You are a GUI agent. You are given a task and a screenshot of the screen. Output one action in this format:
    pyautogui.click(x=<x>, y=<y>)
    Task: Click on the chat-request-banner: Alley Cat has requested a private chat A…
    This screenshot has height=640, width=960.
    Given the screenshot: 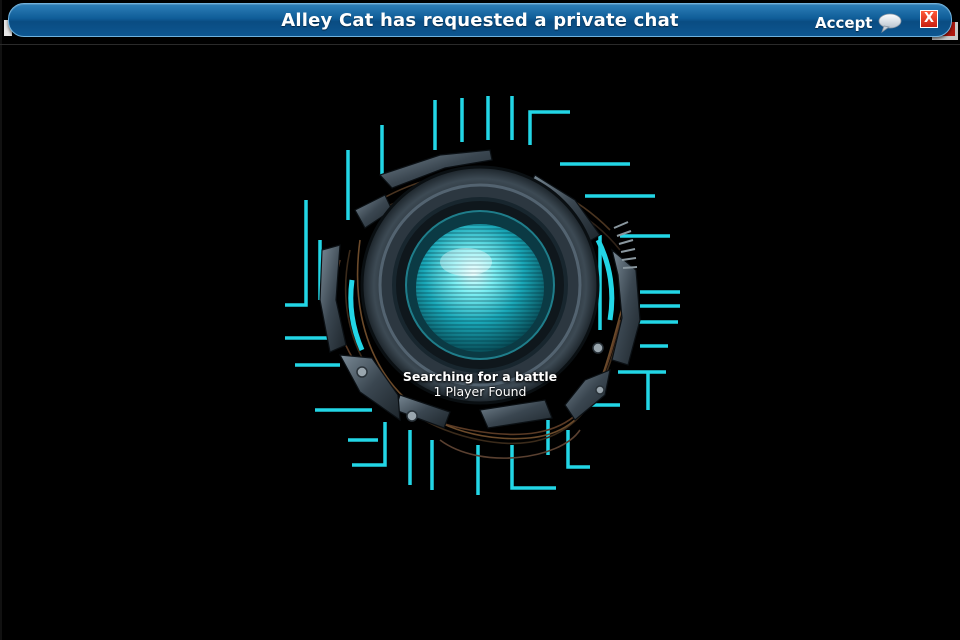 What is the action you would take?
    pyautogui.click(x=480, y=20)
    